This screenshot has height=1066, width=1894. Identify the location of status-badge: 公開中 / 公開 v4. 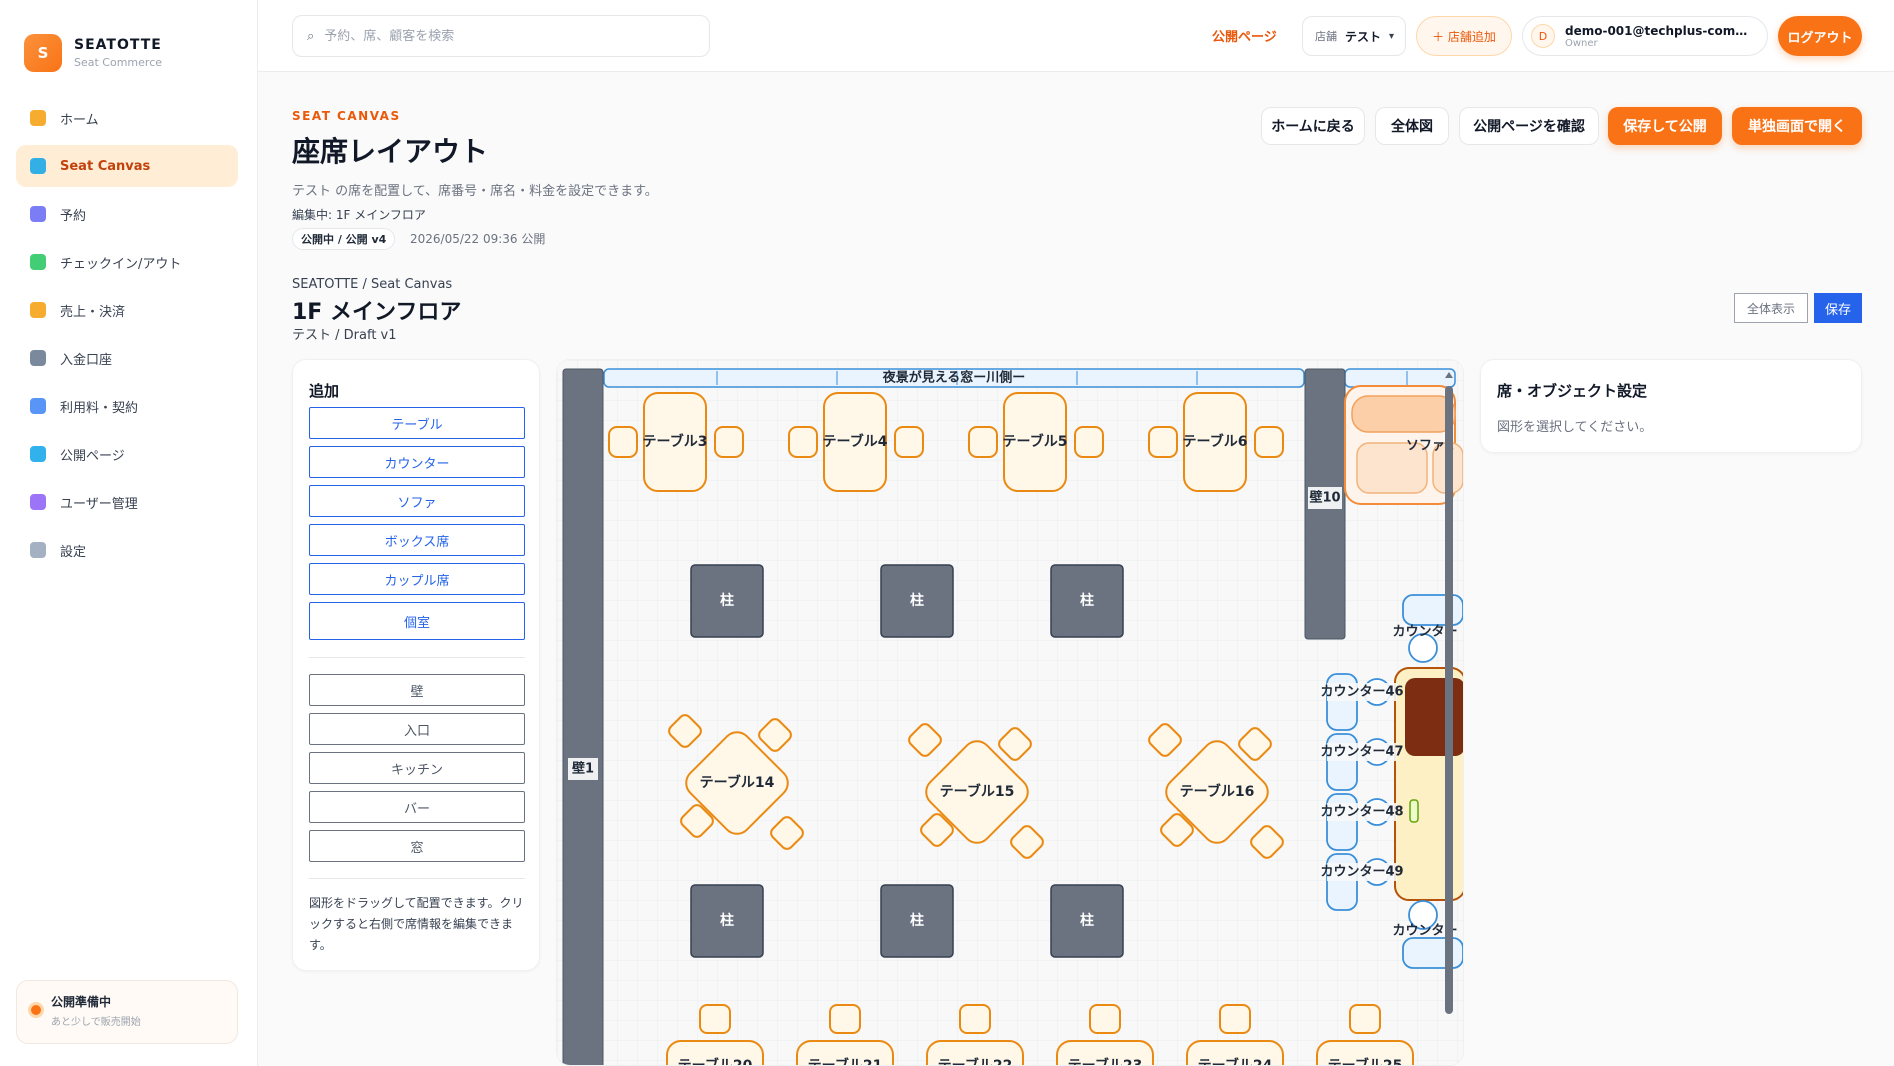
(344, 239).